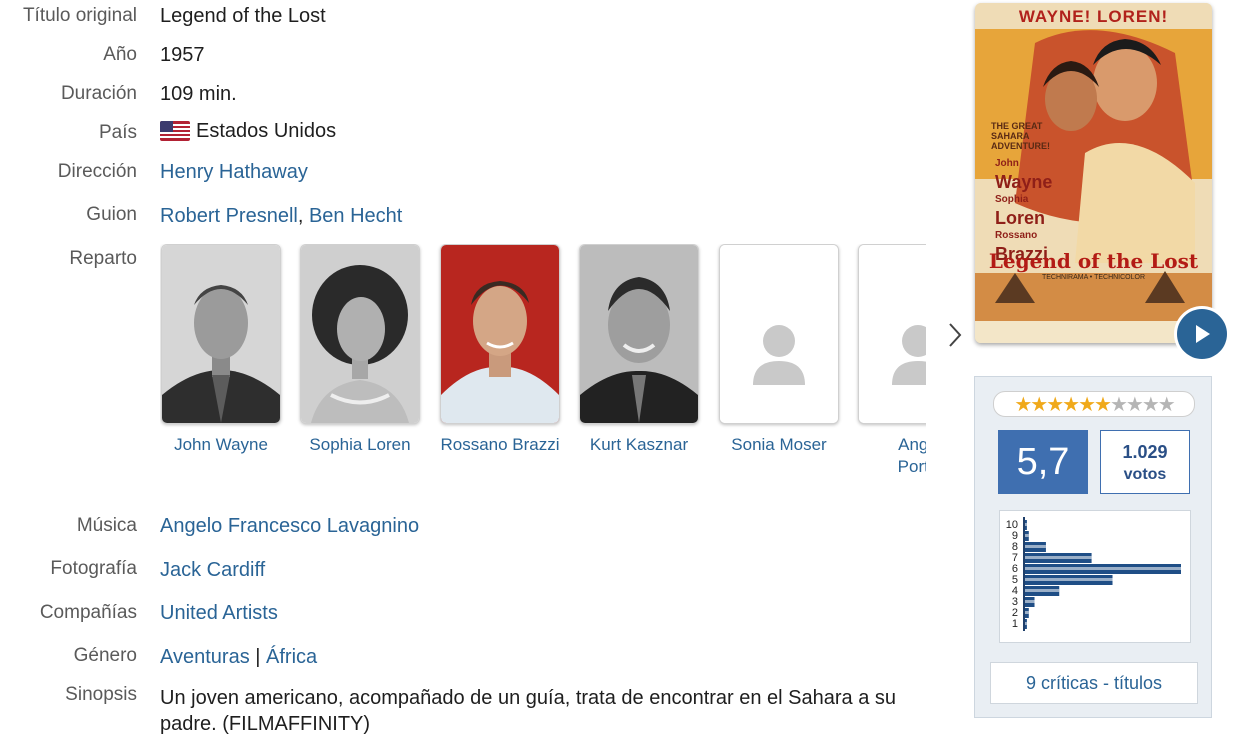 This screenshot has height=742, width=1237. What do you see at coordinates (79, 15) in the screenshot?
I see `label-original-title: Título original` at bounding box center [79, 15].